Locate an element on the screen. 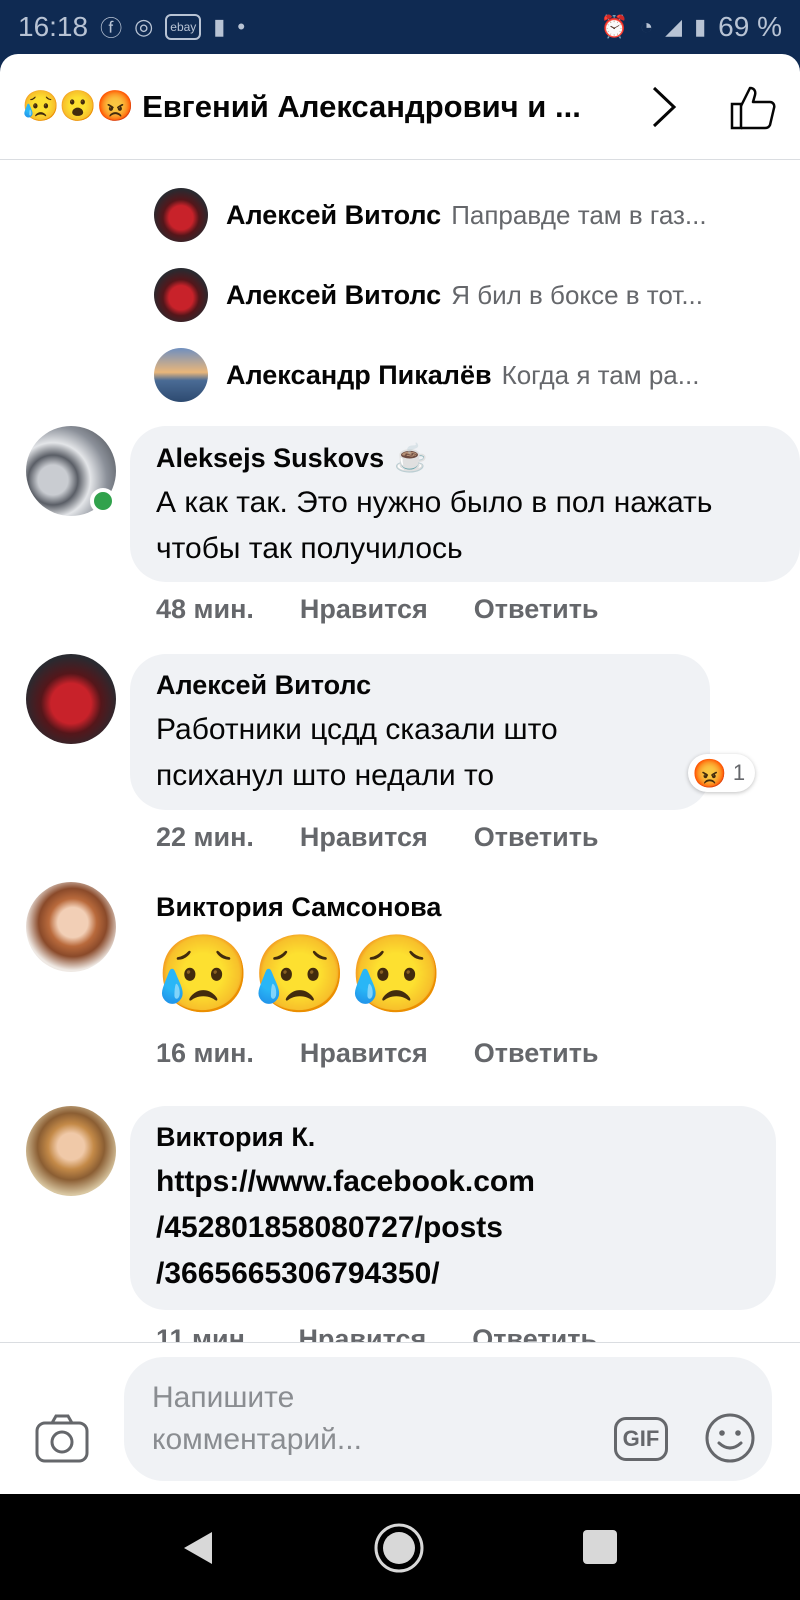 Image resolution: width=800 pixels, height=1600 pixels. wifi-icon: ◔ is located at coordinates (646, 26).